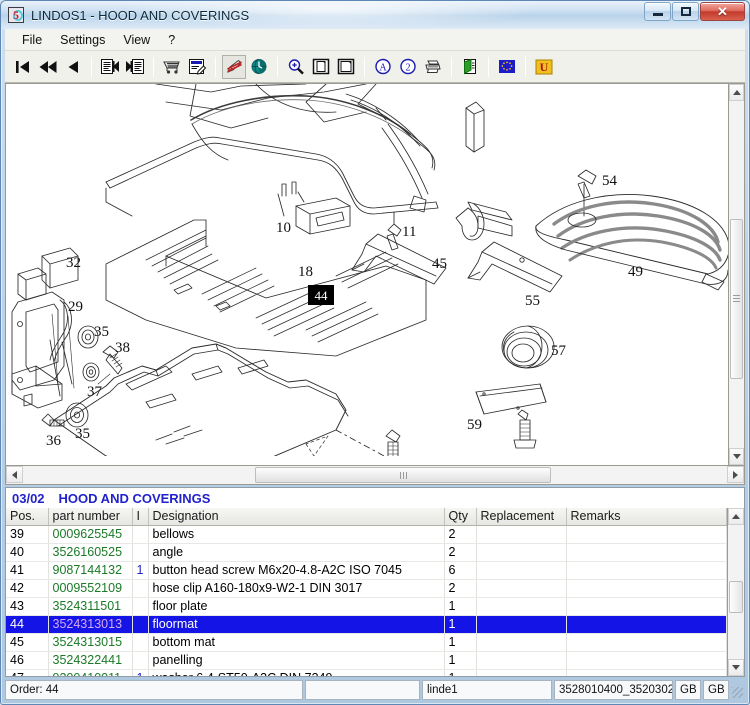 This screenshot has width=750, height=705. I want to click on table-row: 43 3524311501 floor plate 1, so click(366, 606).